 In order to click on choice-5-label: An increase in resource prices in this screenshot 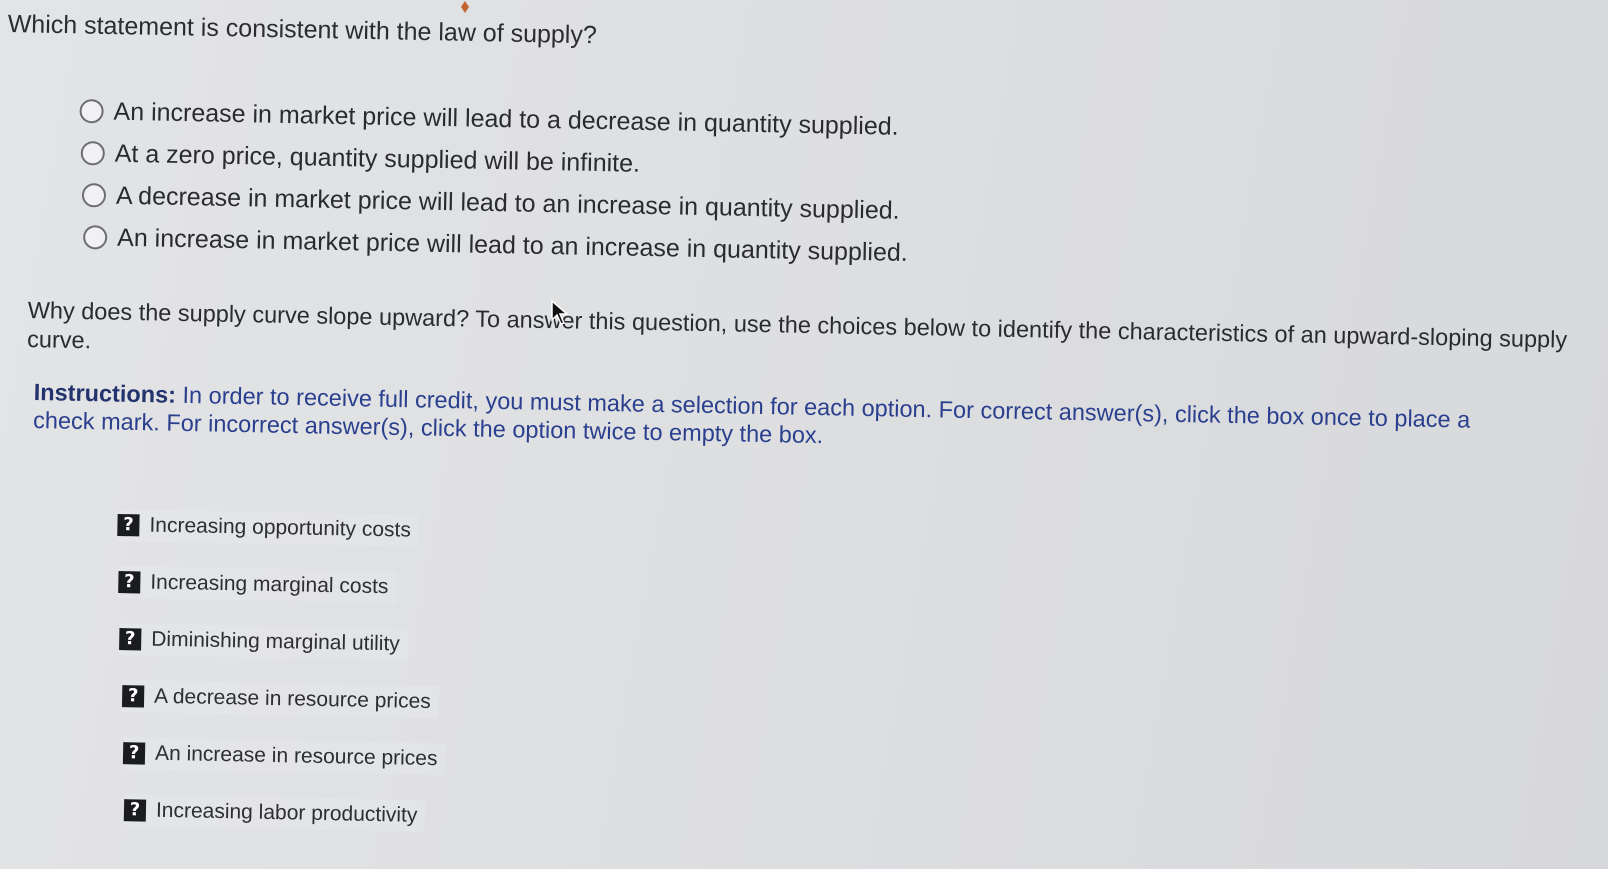, I will do `click(296, 755)`.